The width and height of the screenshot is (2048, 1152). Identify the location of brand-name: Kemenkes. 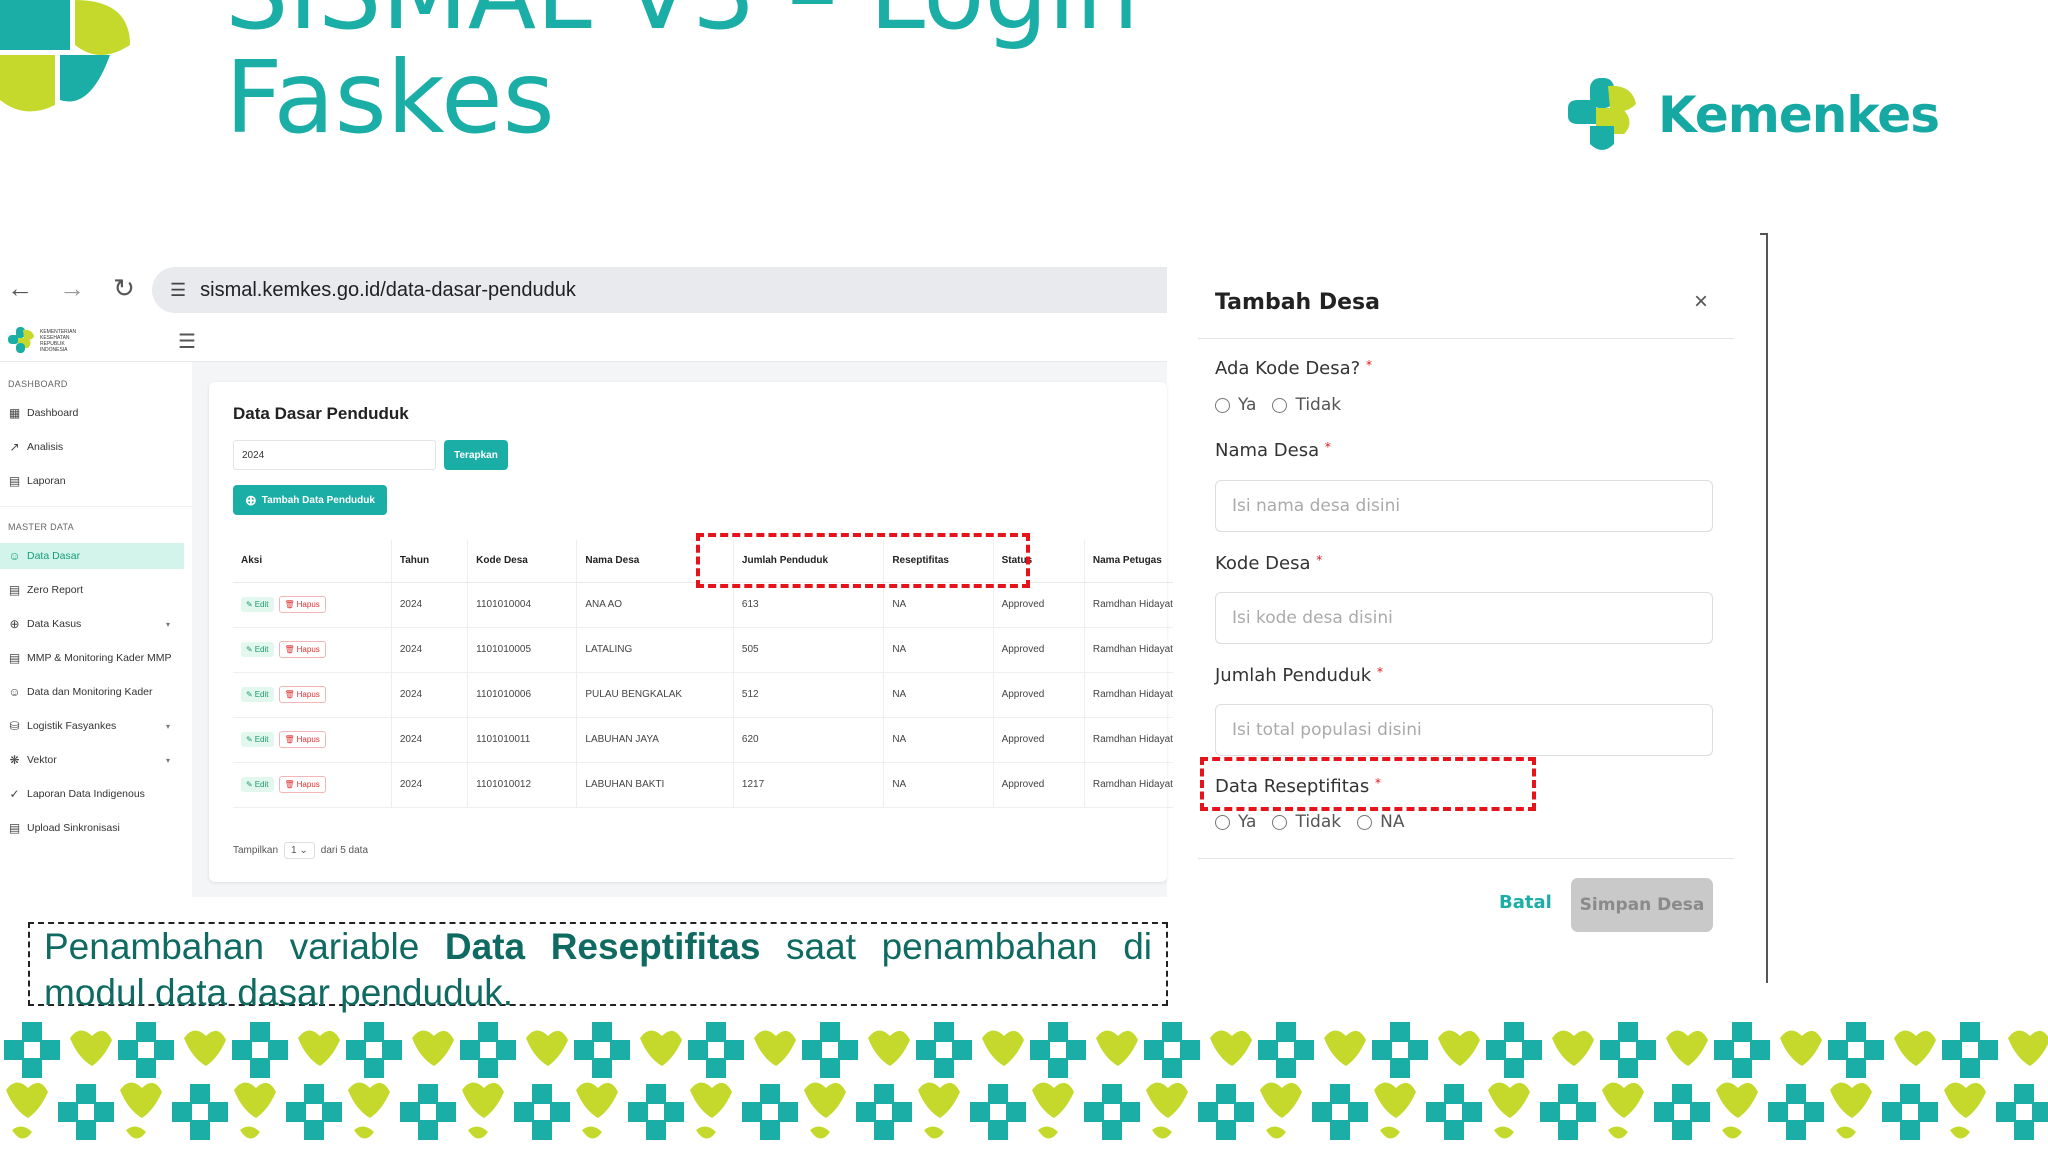
(1799, 115).